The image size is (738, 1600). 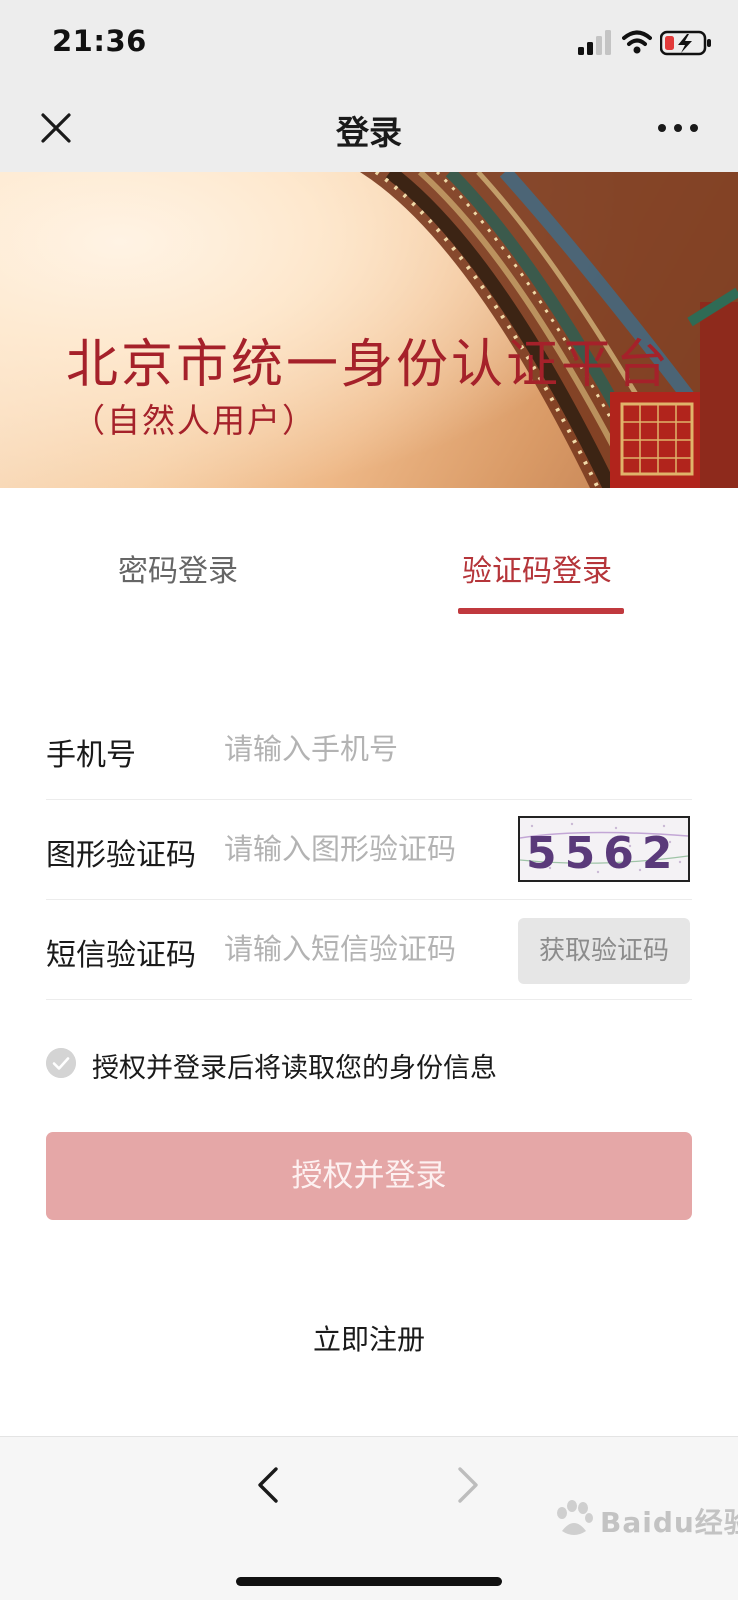 What do you see at coordinates (575, 1517) in the screenshot?
I see `paw-icon` at bounding box center [575, 1517].